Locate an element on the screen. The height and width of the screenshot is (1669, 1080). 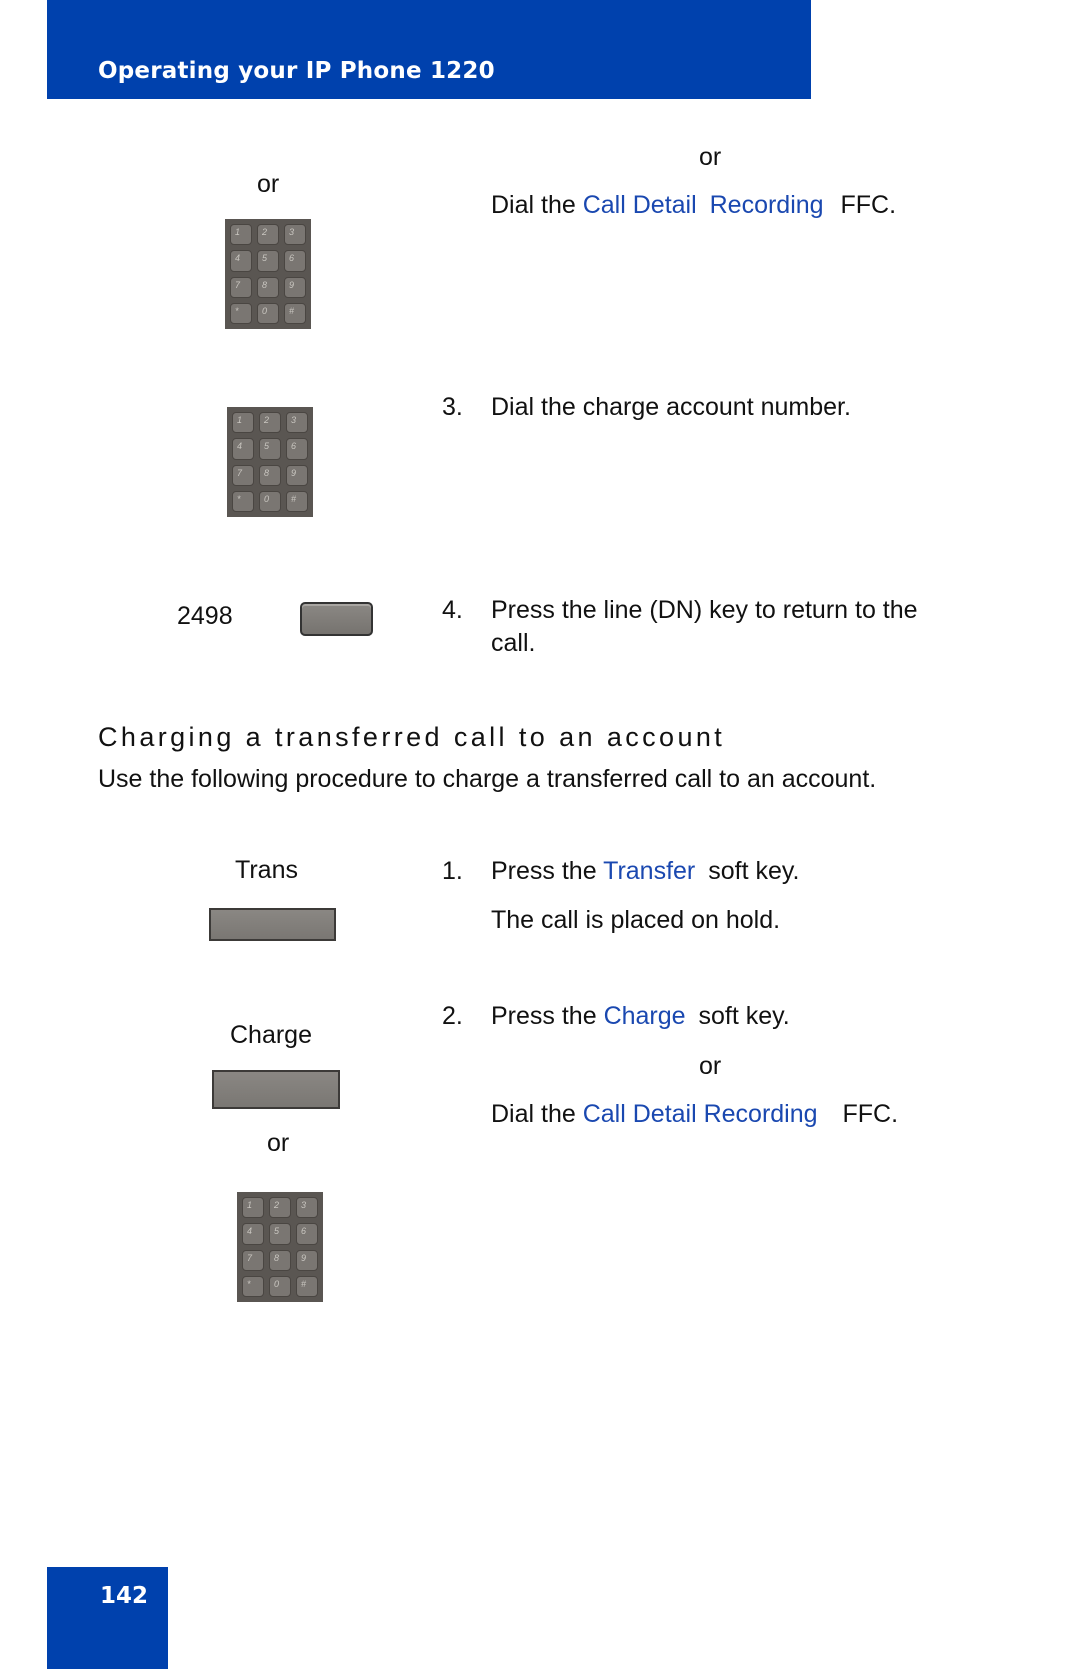
step-note: The call is placed on hold. is located at coordinates (636, 920).